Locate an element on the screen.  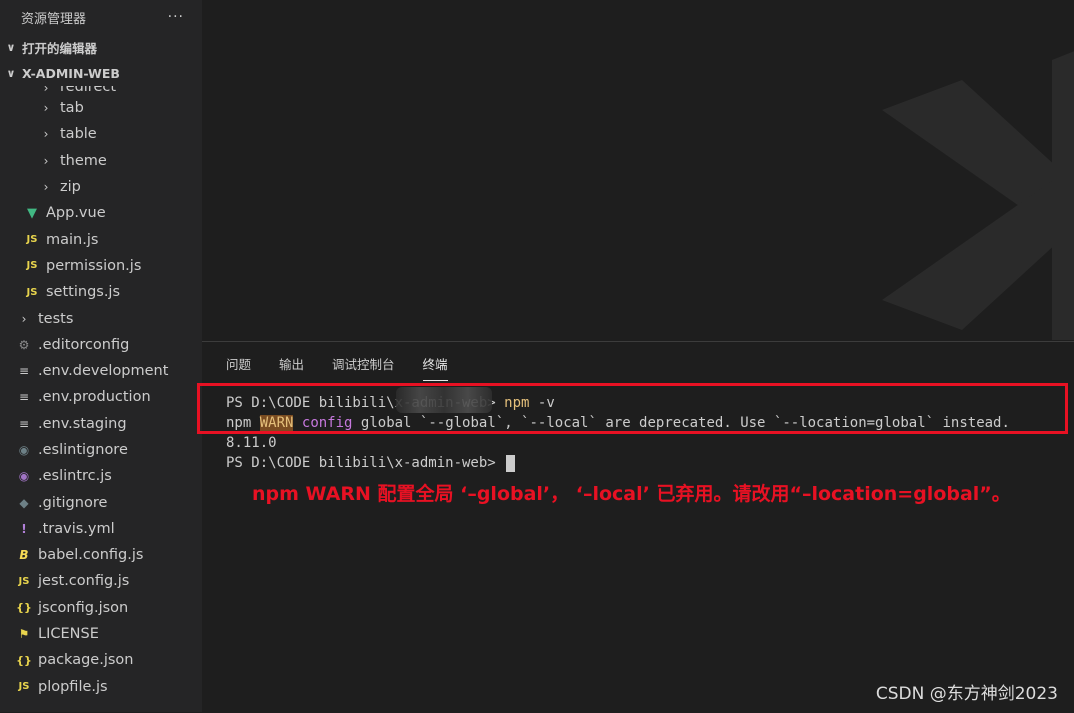
panel-tabs: 问题 输出 调试控制台 终端 is located at coordinates (351, 368).